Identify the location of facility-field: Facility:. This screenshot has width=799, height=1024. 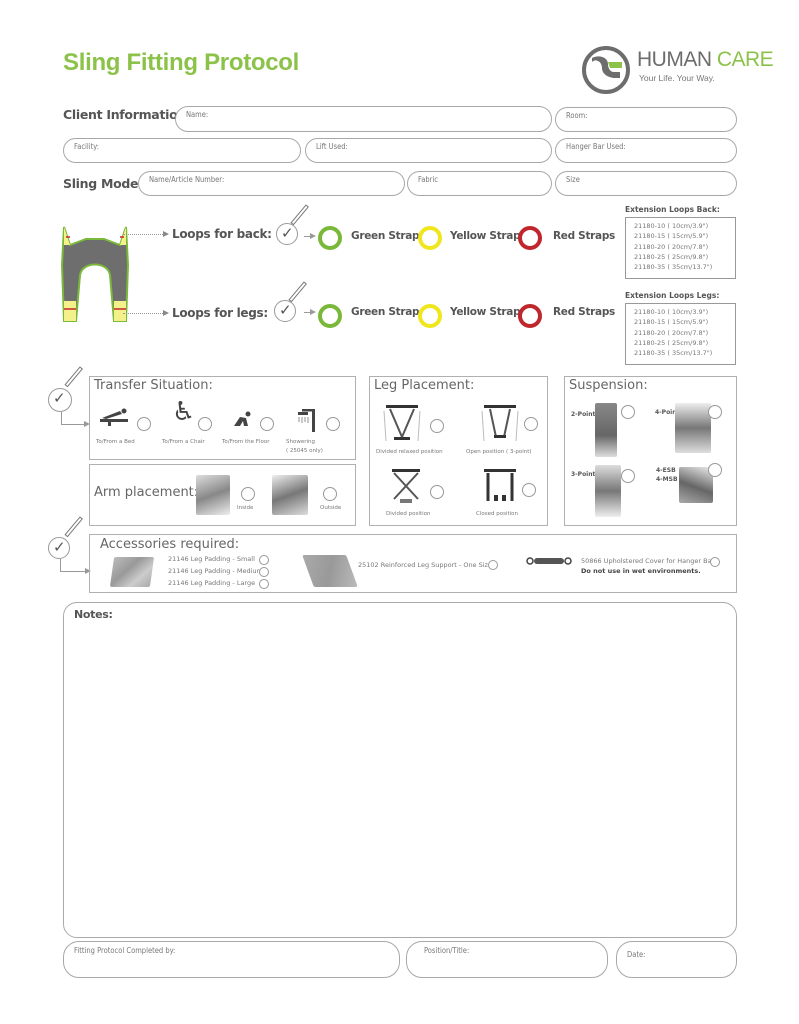
(182, 150).